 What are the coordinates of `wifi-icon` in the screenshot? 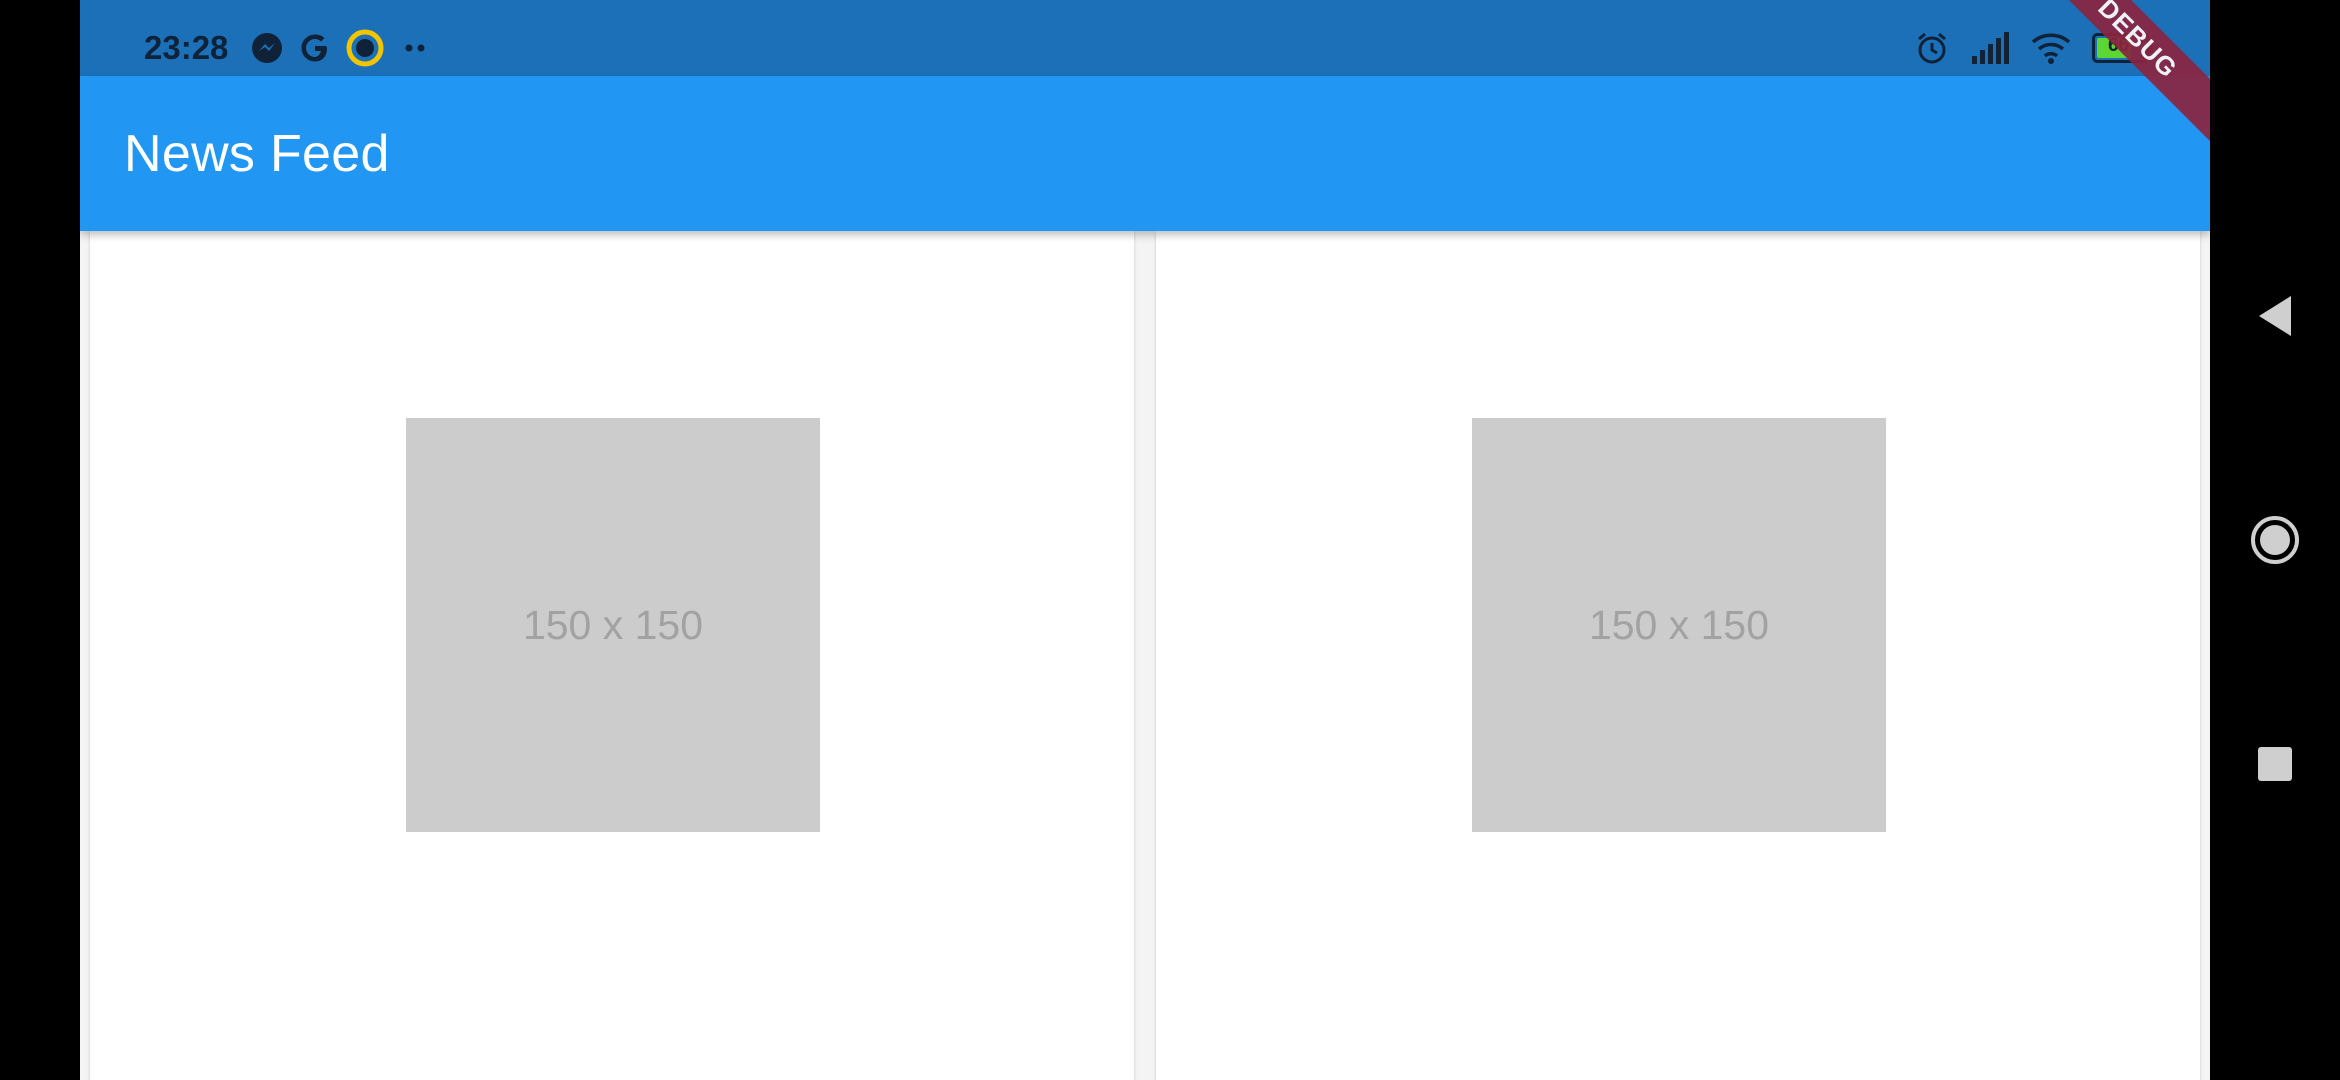 It's located at (2051, 48).